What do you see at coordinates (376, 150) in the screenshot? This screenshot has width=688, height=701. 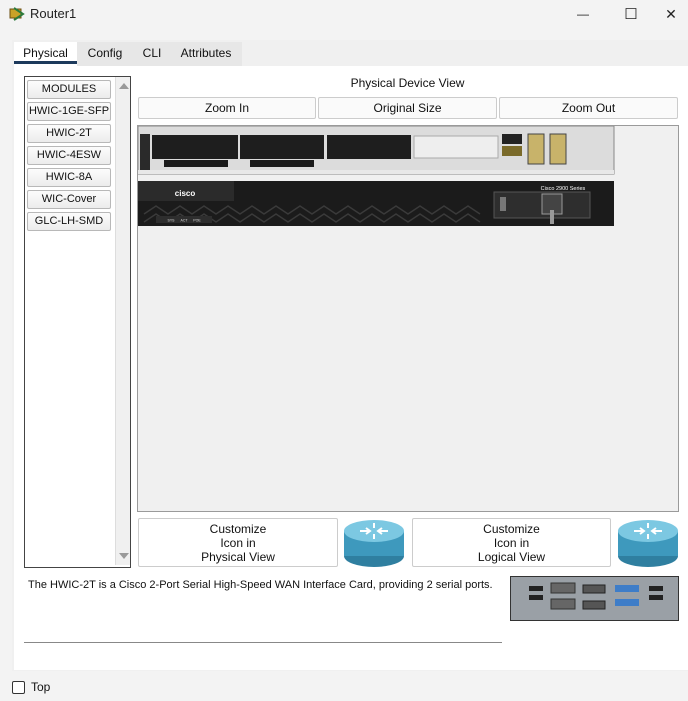 I see `rear-panel` at bounding box center [376, 150].